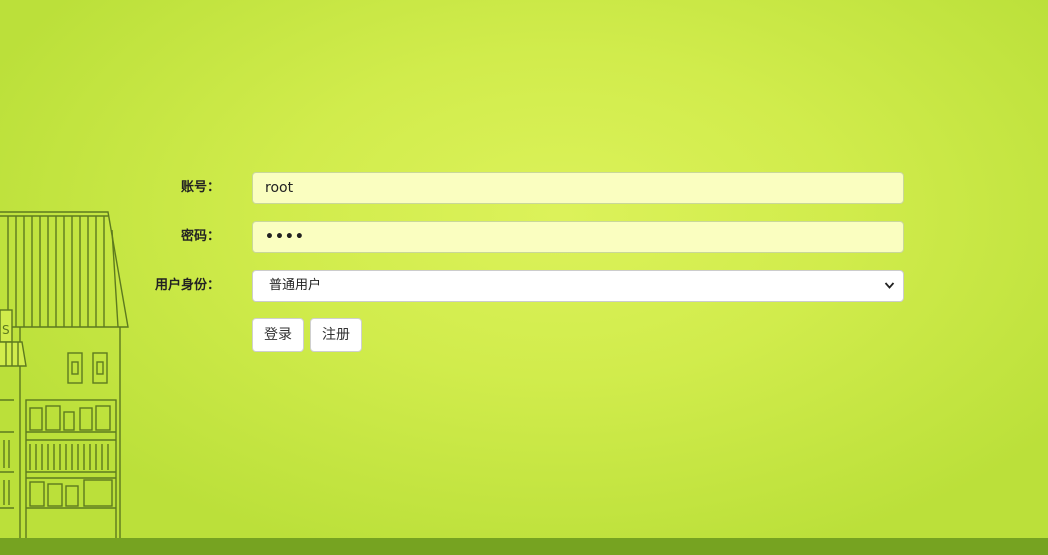 Image resolution: width=1048 pixels, height=555 pixels. Describe the element at coordinates (278, 335) in the screenshot. I see `login-button: 登录` at that location.